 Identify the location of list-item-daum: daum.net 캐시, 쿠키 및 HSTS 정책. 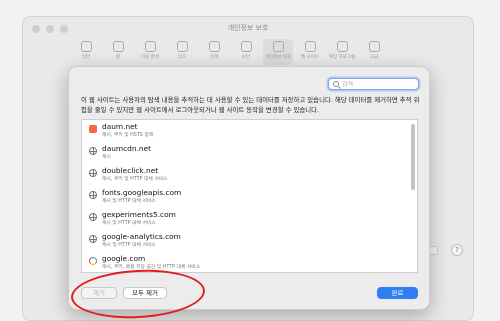
(249, 131).